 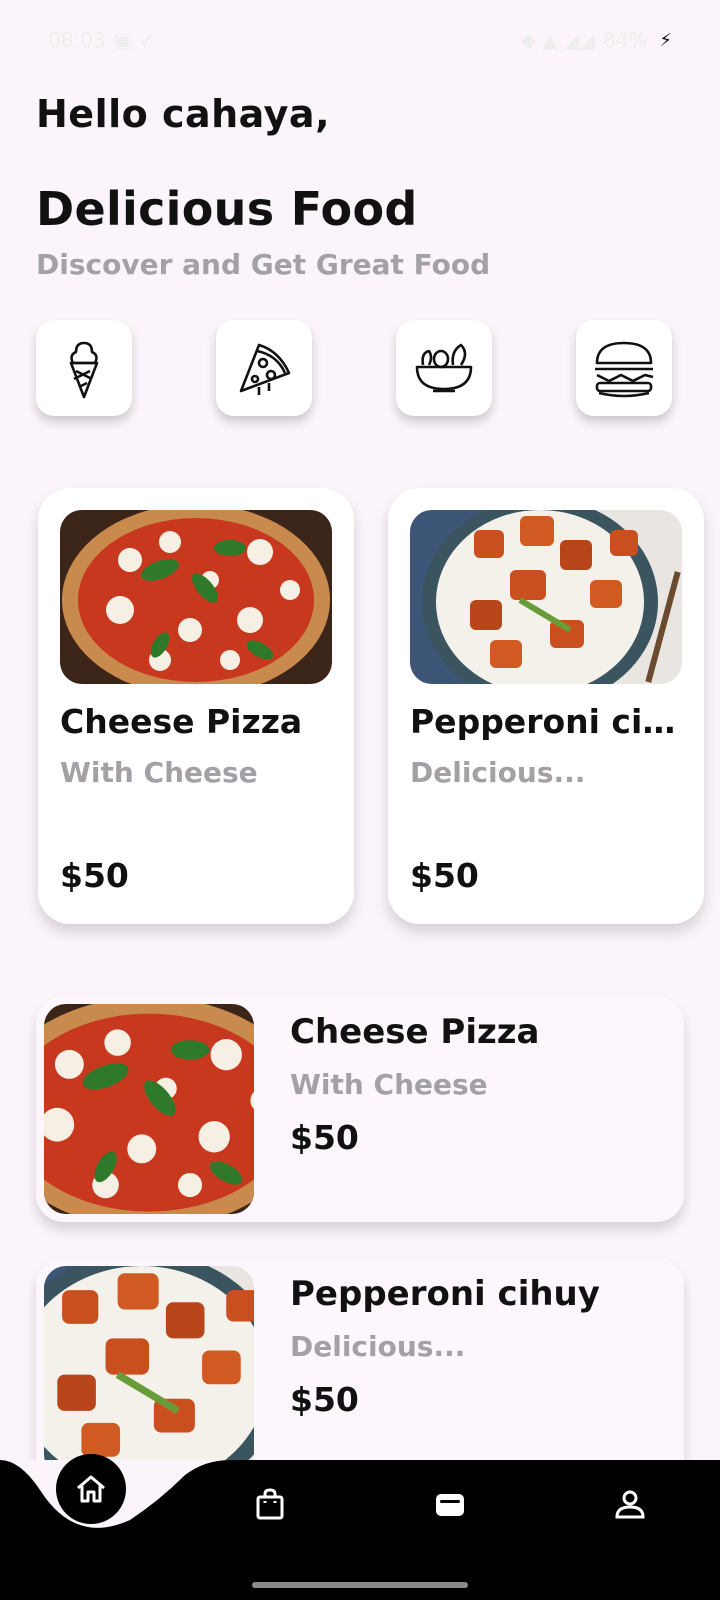 What do you see at coordinates (227, 209) in the screenshot?
I see `page-title: Delicious Food` at bounding box center [227, 209].